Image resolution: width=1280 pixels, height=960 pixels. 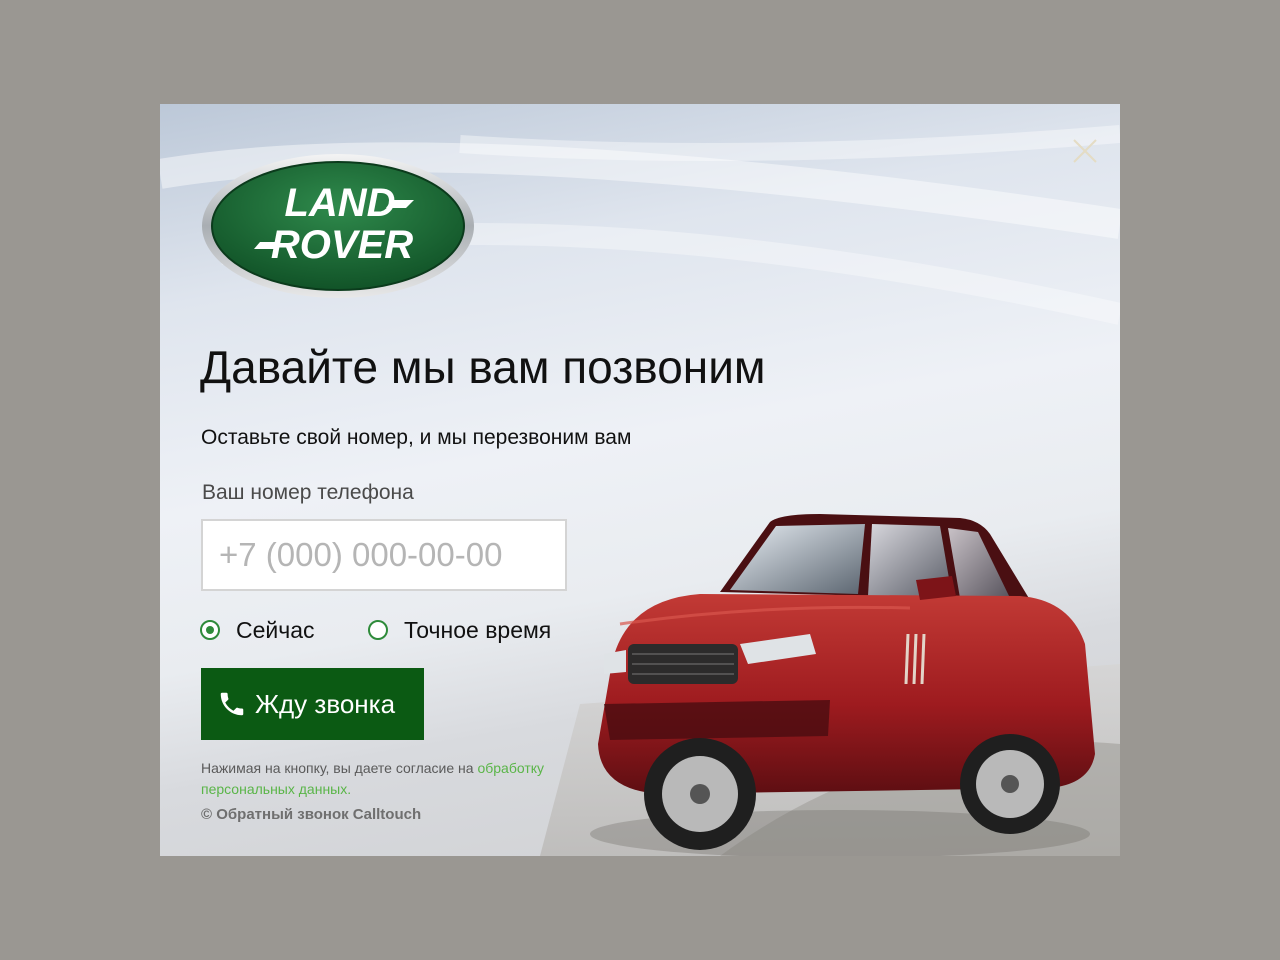 I want to click on radio-button-unchecked, so click(x=378, y=630).